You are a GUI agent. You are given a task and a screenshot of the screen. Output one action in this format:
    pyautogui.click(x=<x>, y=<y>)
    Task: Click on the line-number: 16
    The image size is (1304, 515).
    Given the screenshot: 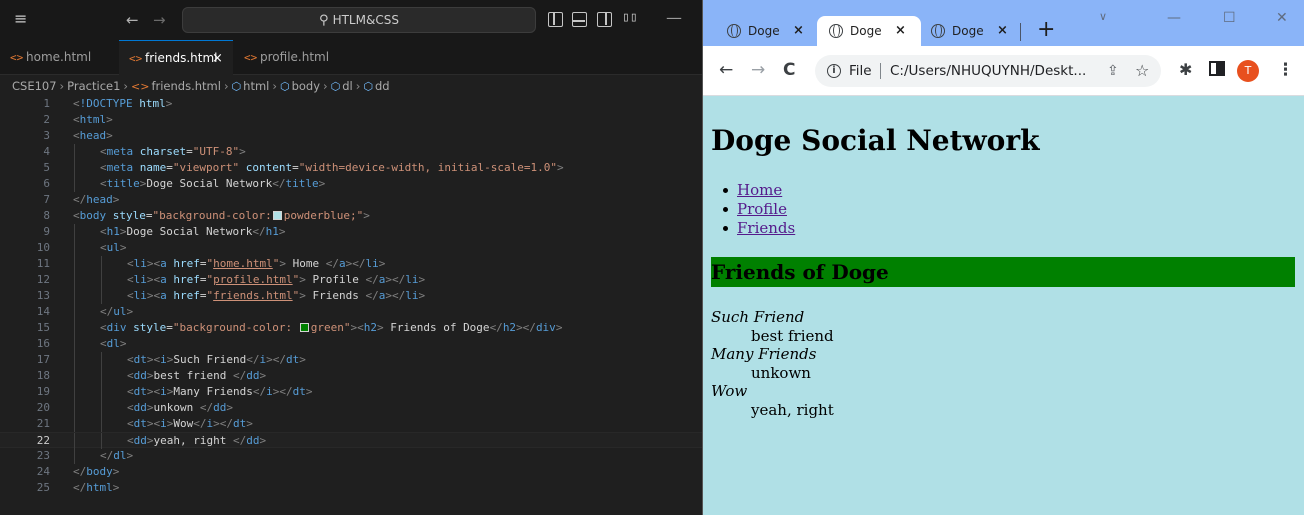 What is the action you would take?
    pyautogui.click(x=43, y=343)
    